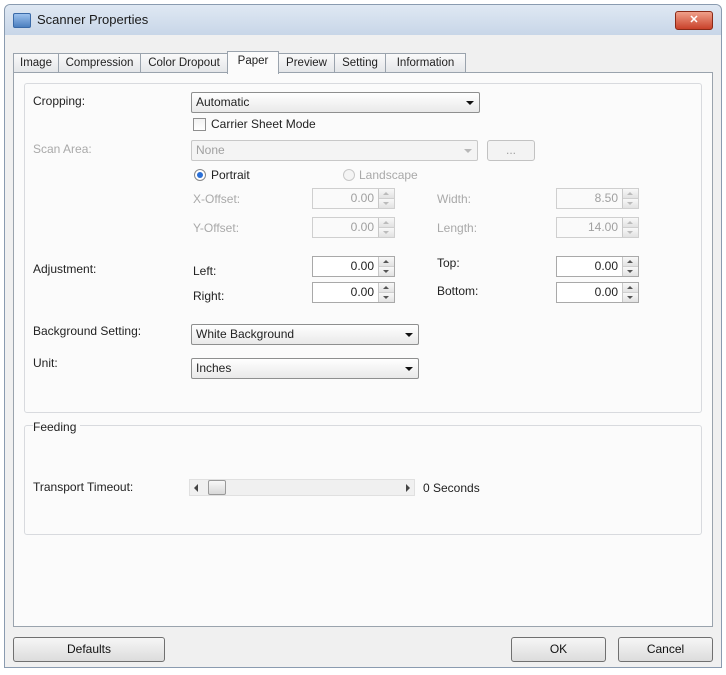 The height and width of the screenshot is (675, 726). I want to click on transport-timeout-slider, so click(302, 487).